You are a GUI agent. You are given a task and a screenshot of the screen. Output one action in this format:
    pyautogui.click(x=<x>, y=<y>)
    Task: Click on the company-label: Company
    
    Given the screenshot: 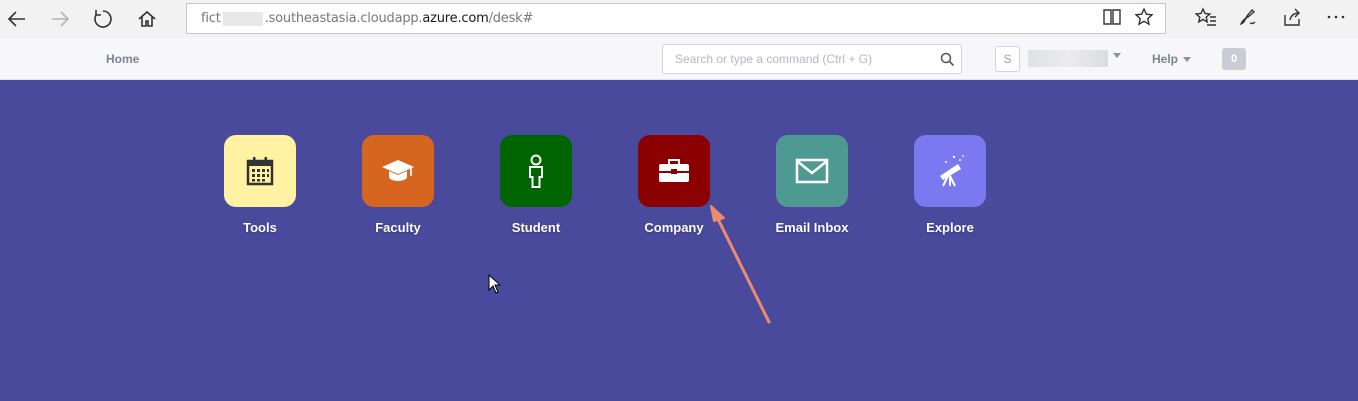 What is the action you would take?
    pyautogui.click(x=674, y=227)
    